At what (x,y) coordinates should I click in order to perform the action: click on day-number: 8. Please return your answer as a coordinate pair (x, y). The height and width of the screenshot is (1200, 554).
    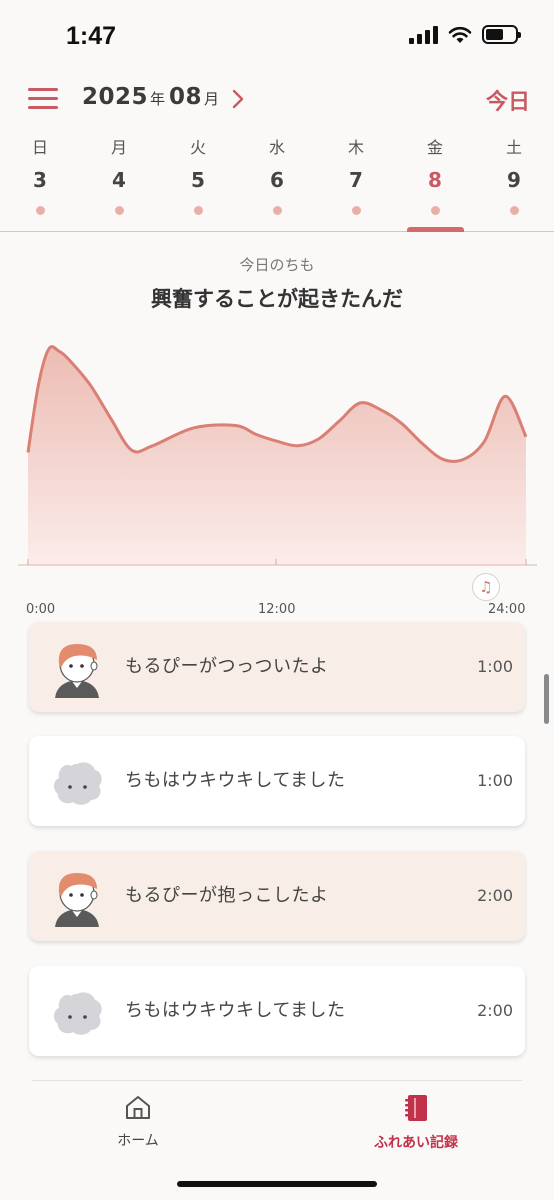
    Looking at the image, I should click on (435, 180).